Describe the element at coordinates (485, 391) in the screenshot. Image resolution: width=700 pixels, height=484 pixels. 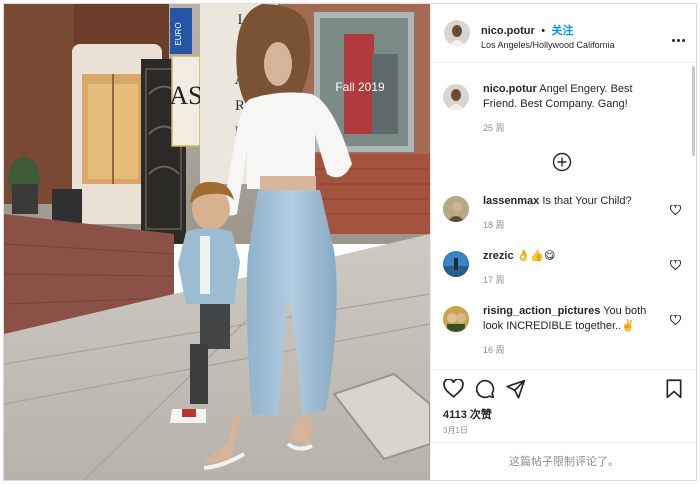
I see `comment-icon` at that location.